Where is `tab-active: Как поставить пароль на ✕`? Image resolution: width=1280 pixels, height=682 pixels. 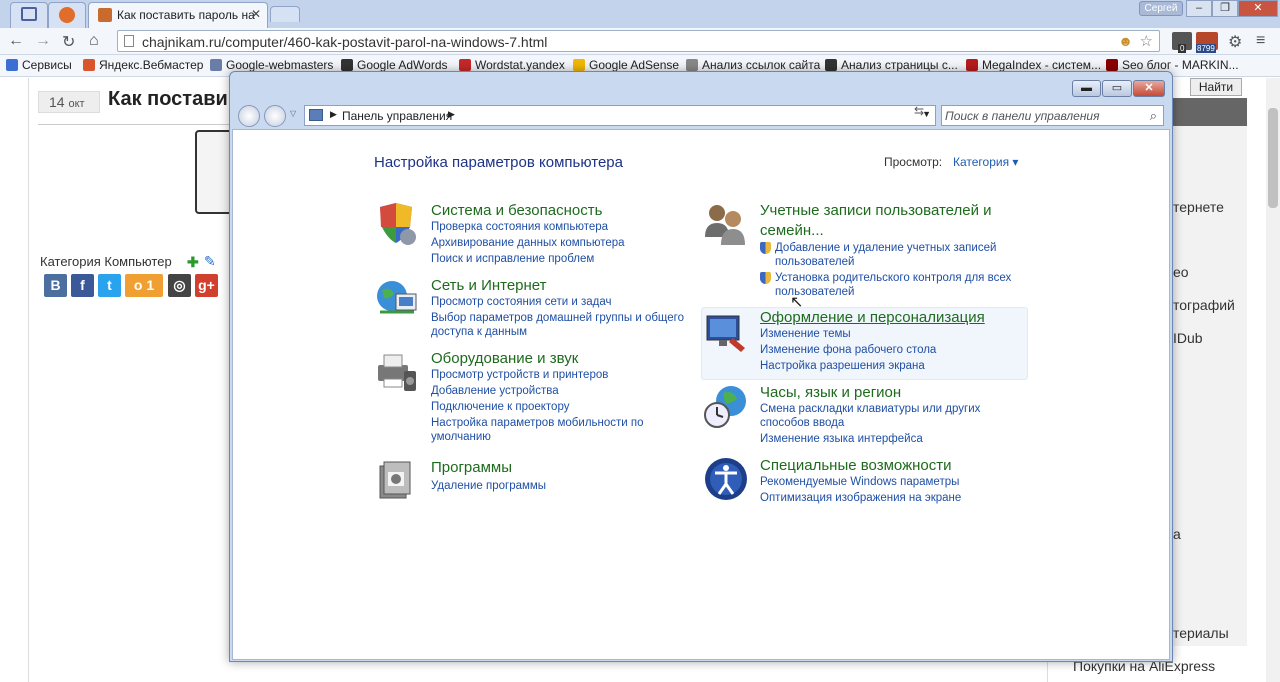 tab-active: Как поставить пароль на ✕ is located at coordinates (178, 15).